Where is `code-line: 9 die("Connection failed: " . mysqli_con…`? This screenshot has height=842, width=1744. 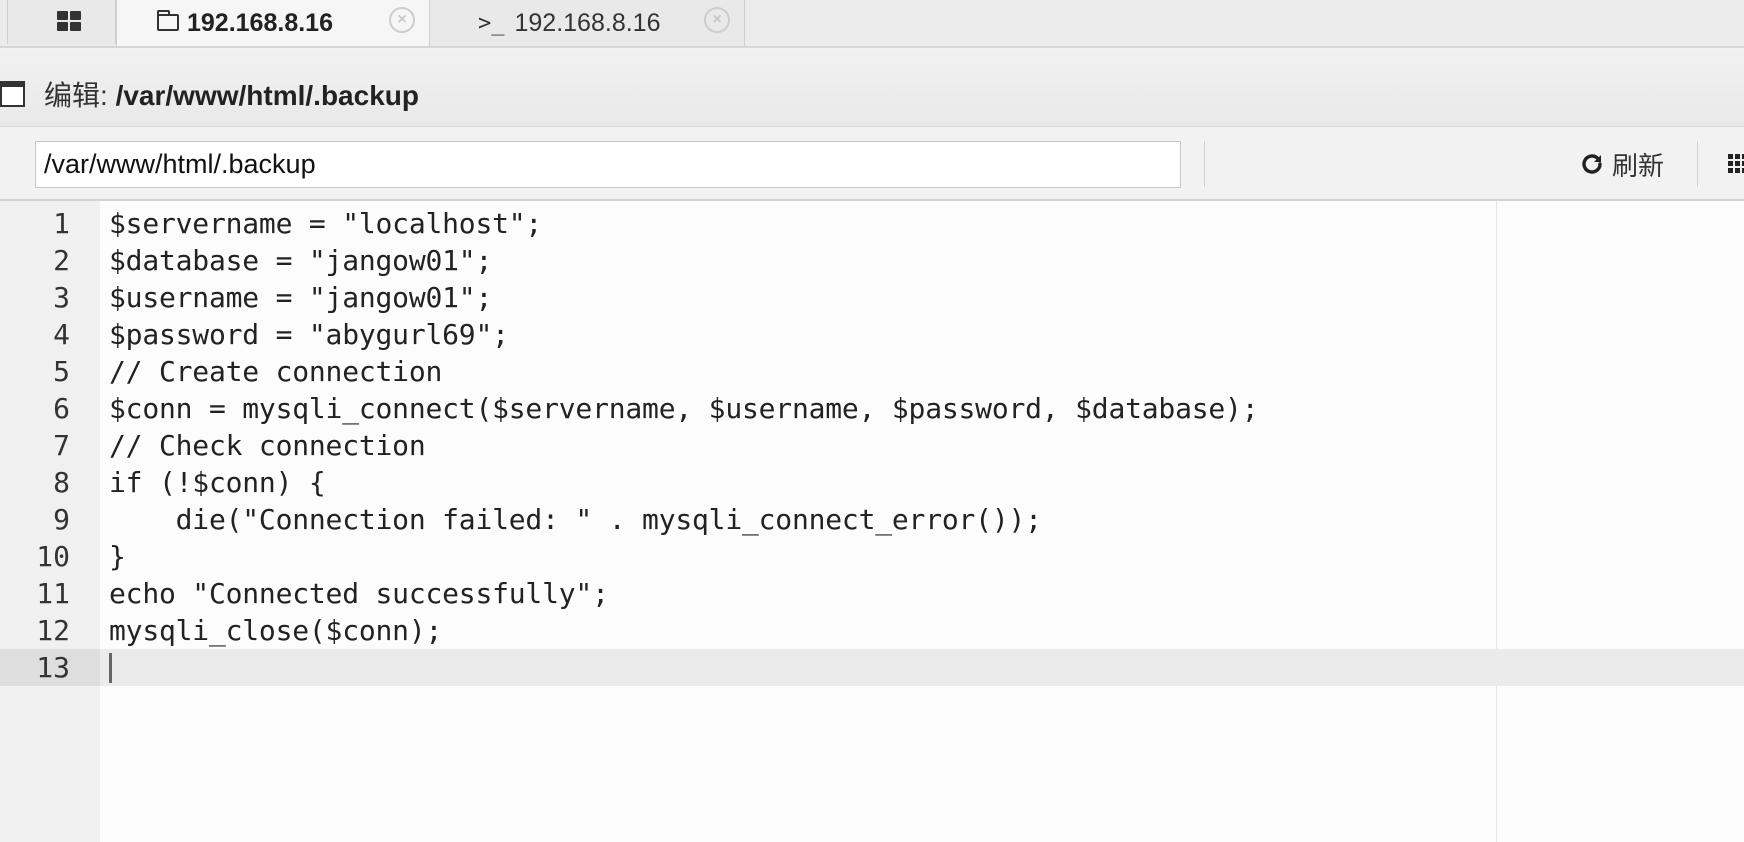
code-line: 9 die("Connection failed: " . mysqli_con… is located at coordinates (872, 519).